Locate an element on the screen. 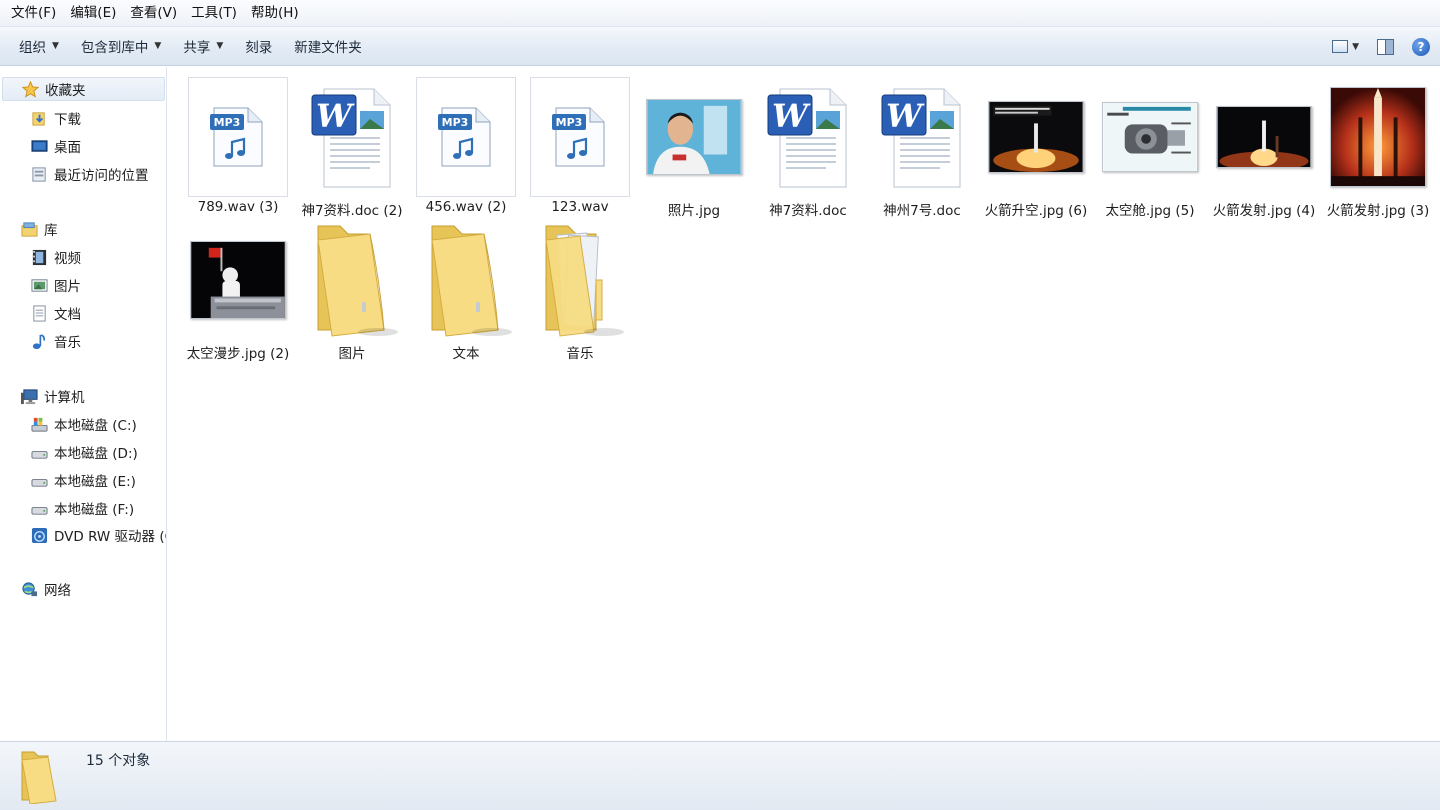 The width and height of the screenshot is (1440, 810). music-note-icon is located at coordinates (39, 341).